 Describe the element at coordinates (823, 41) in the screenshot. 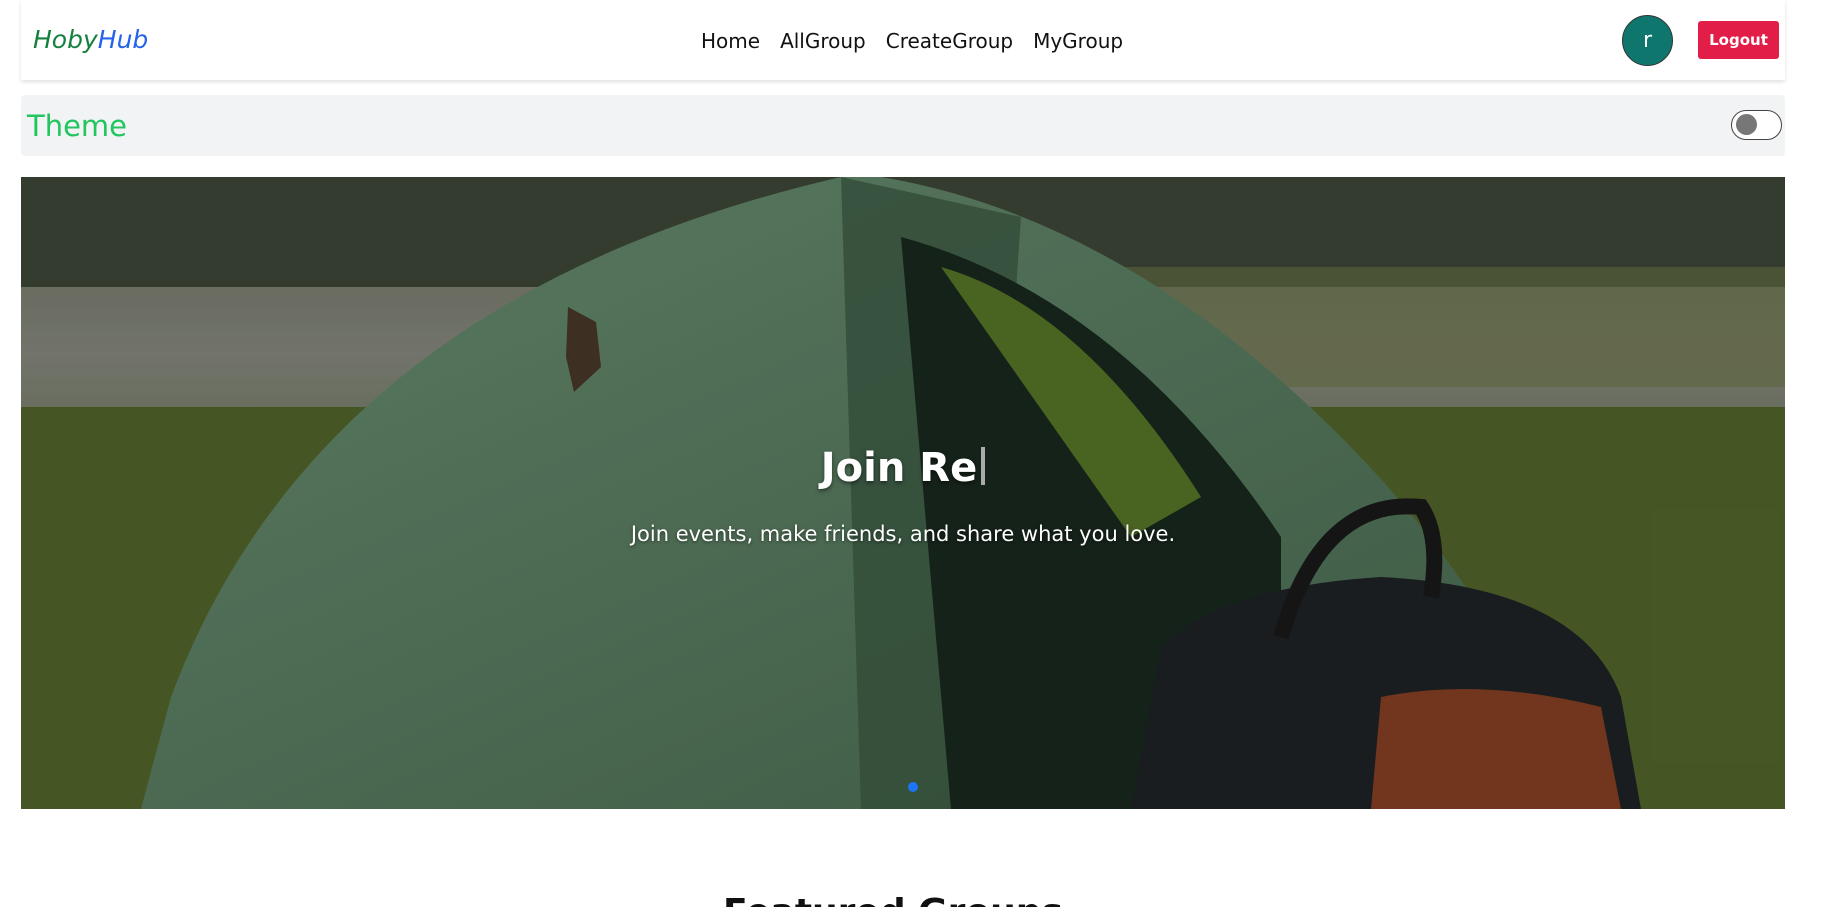

I see `nav-link-allgroup: AllGroup` at that location.